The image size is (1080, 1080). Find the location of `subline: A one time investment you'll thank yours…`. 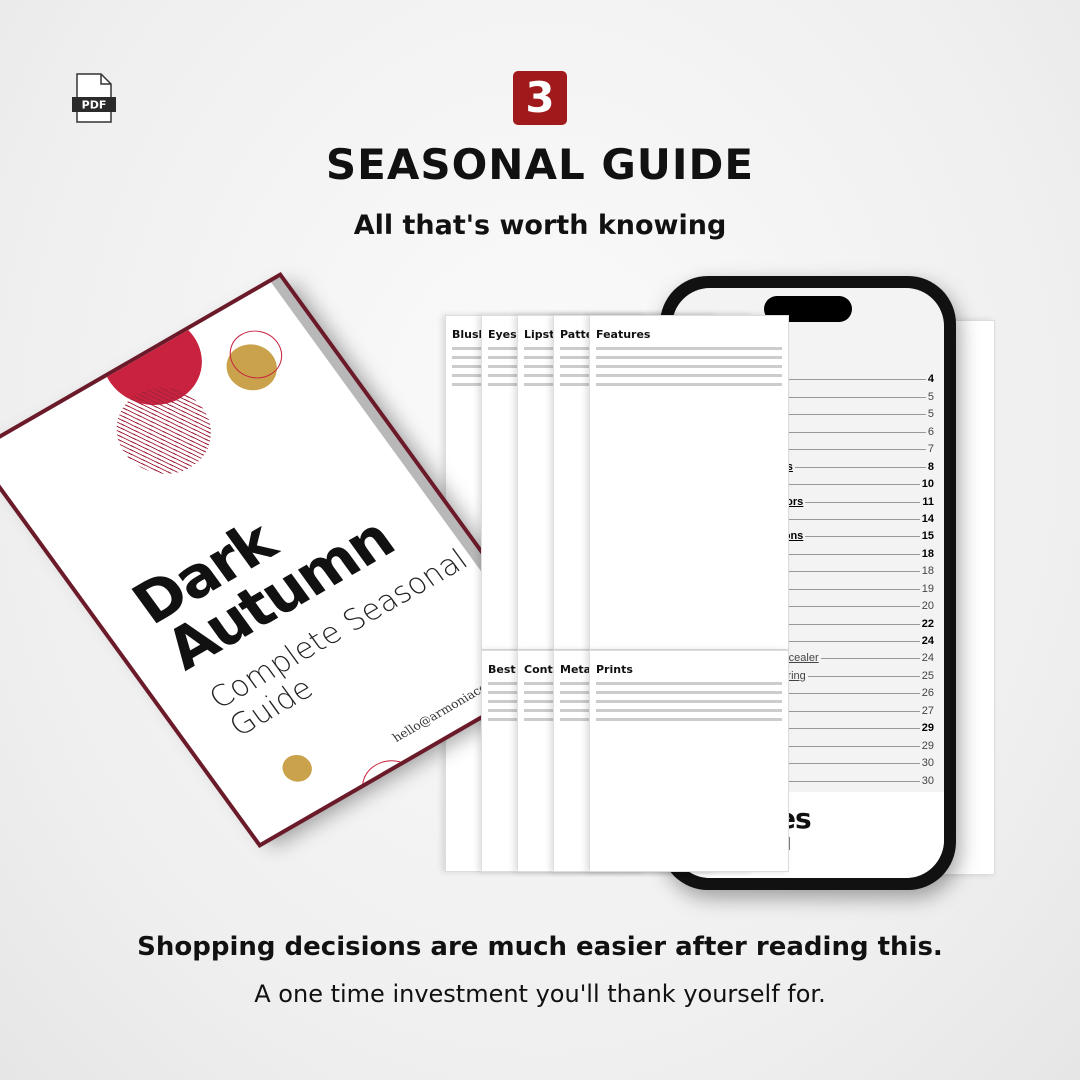

subline: A one time investment you'll thank yours… is located at coordinates (540, 994).